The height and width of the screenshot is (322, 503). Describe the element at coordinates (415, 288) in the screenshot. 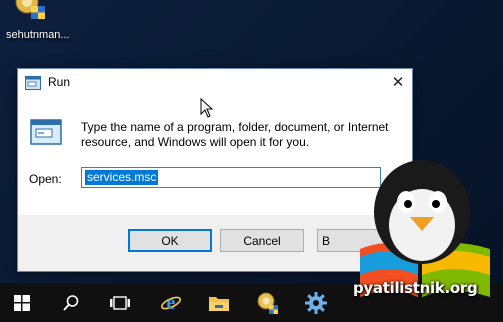

I see `watermark-text: pyatilistnik.org` at that location.